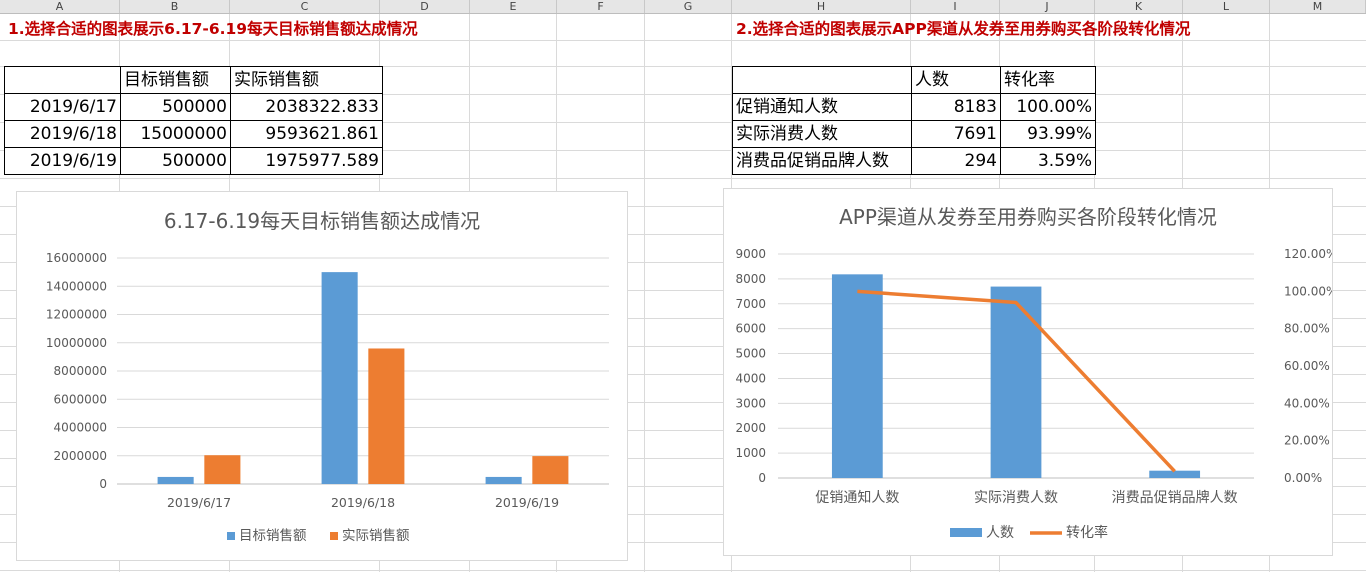  What do you see at coordinates (1307, 329) in the screenshot?
I see `y2-tick-label: 80.00%` at bounding box center [1307, 329].